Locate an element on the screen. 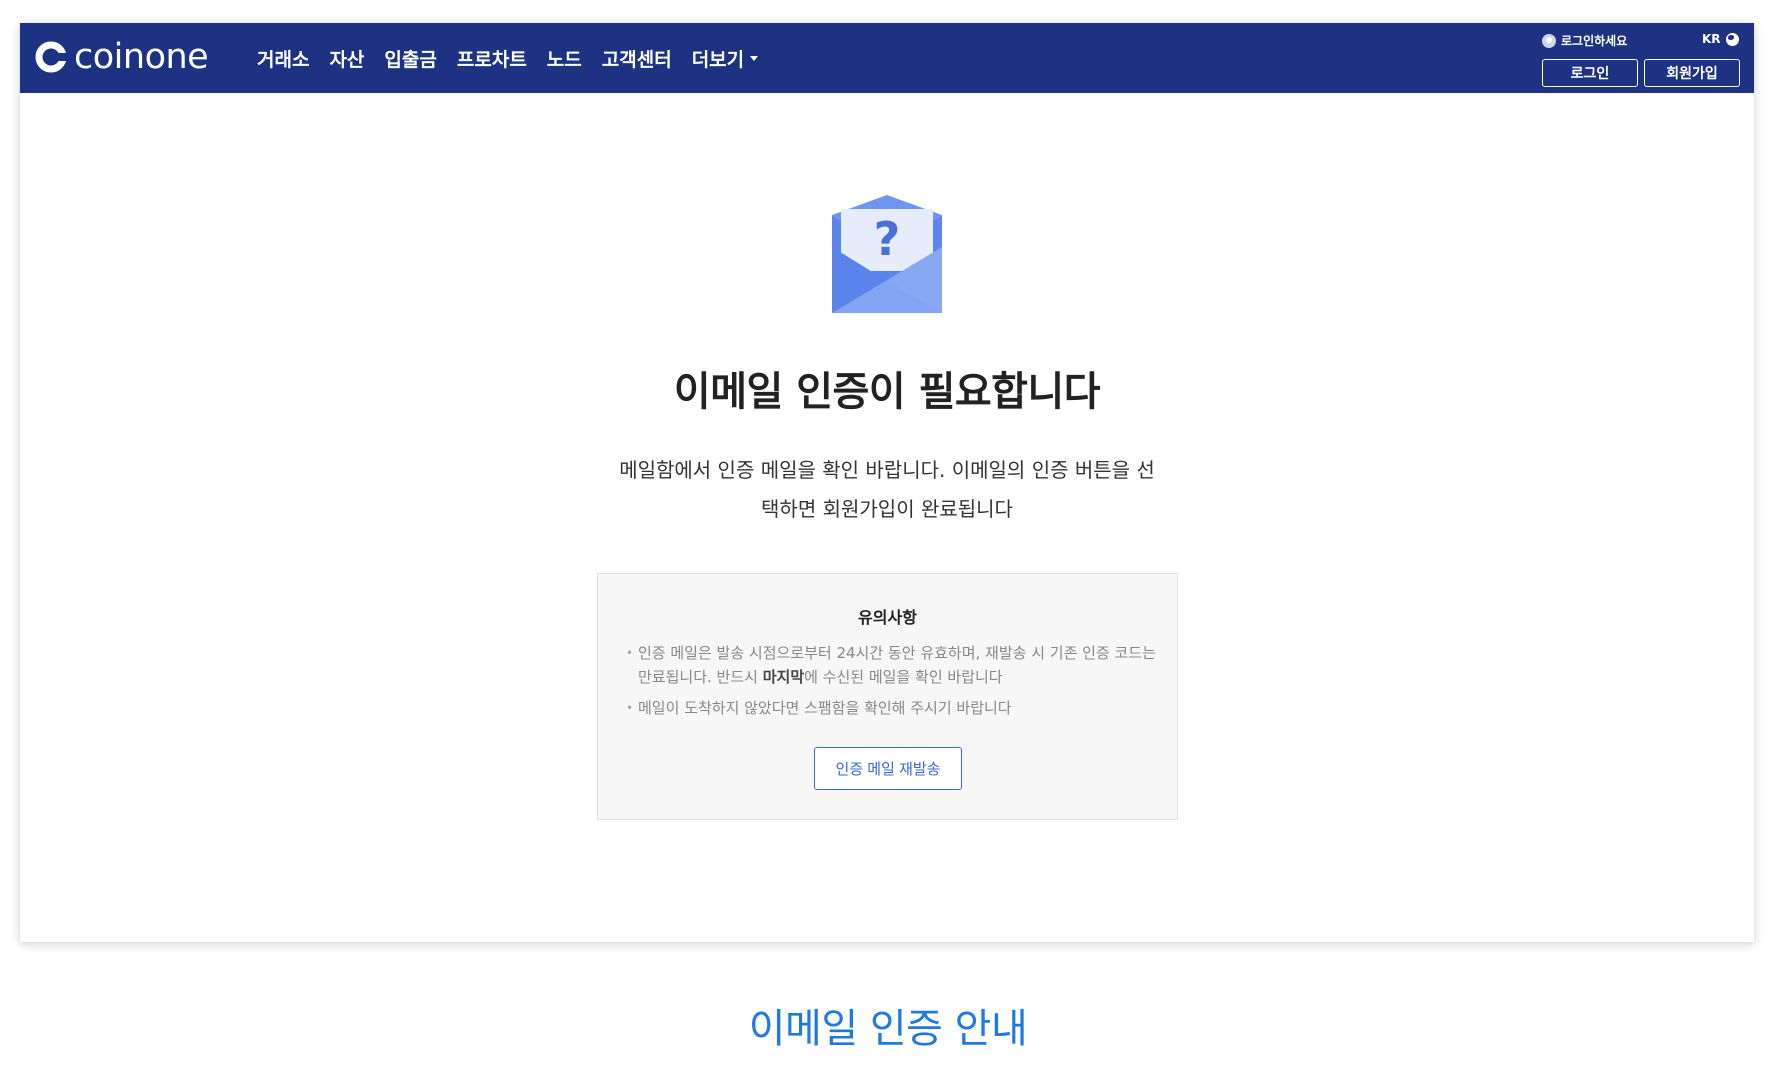 The width and height of the screenshot is (1776, 1080). nav-support: 고객센터 is located at coordinates (637, 58).